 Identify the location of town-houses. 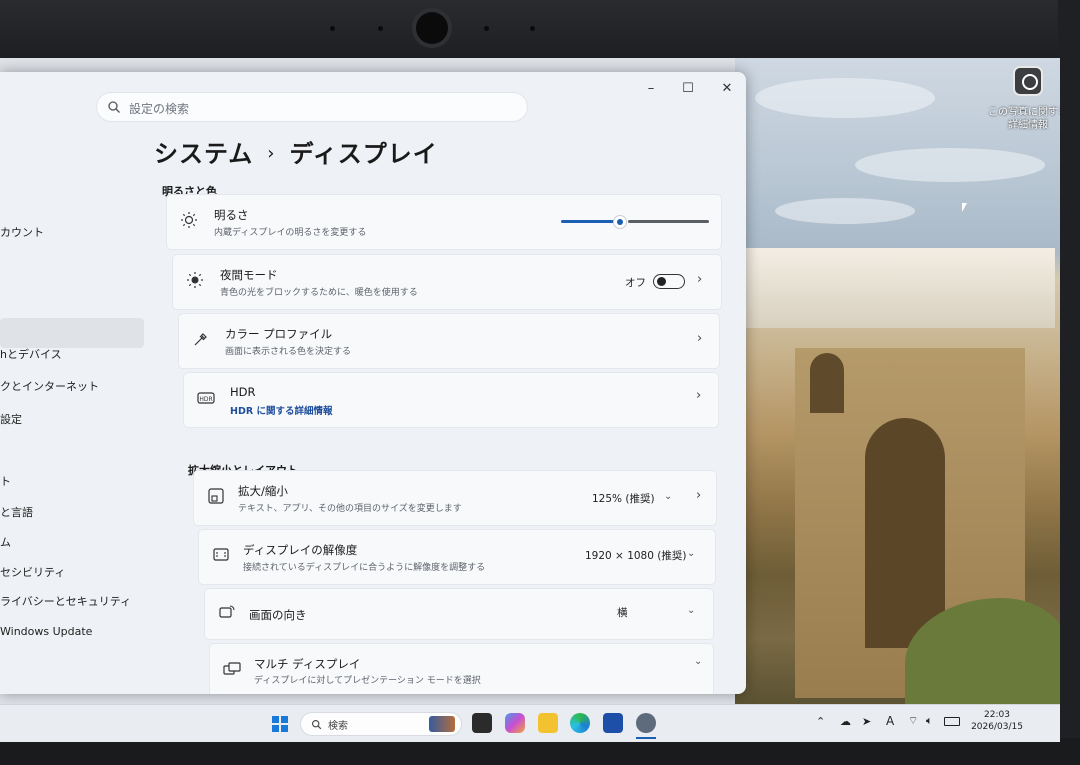
(900, 288).